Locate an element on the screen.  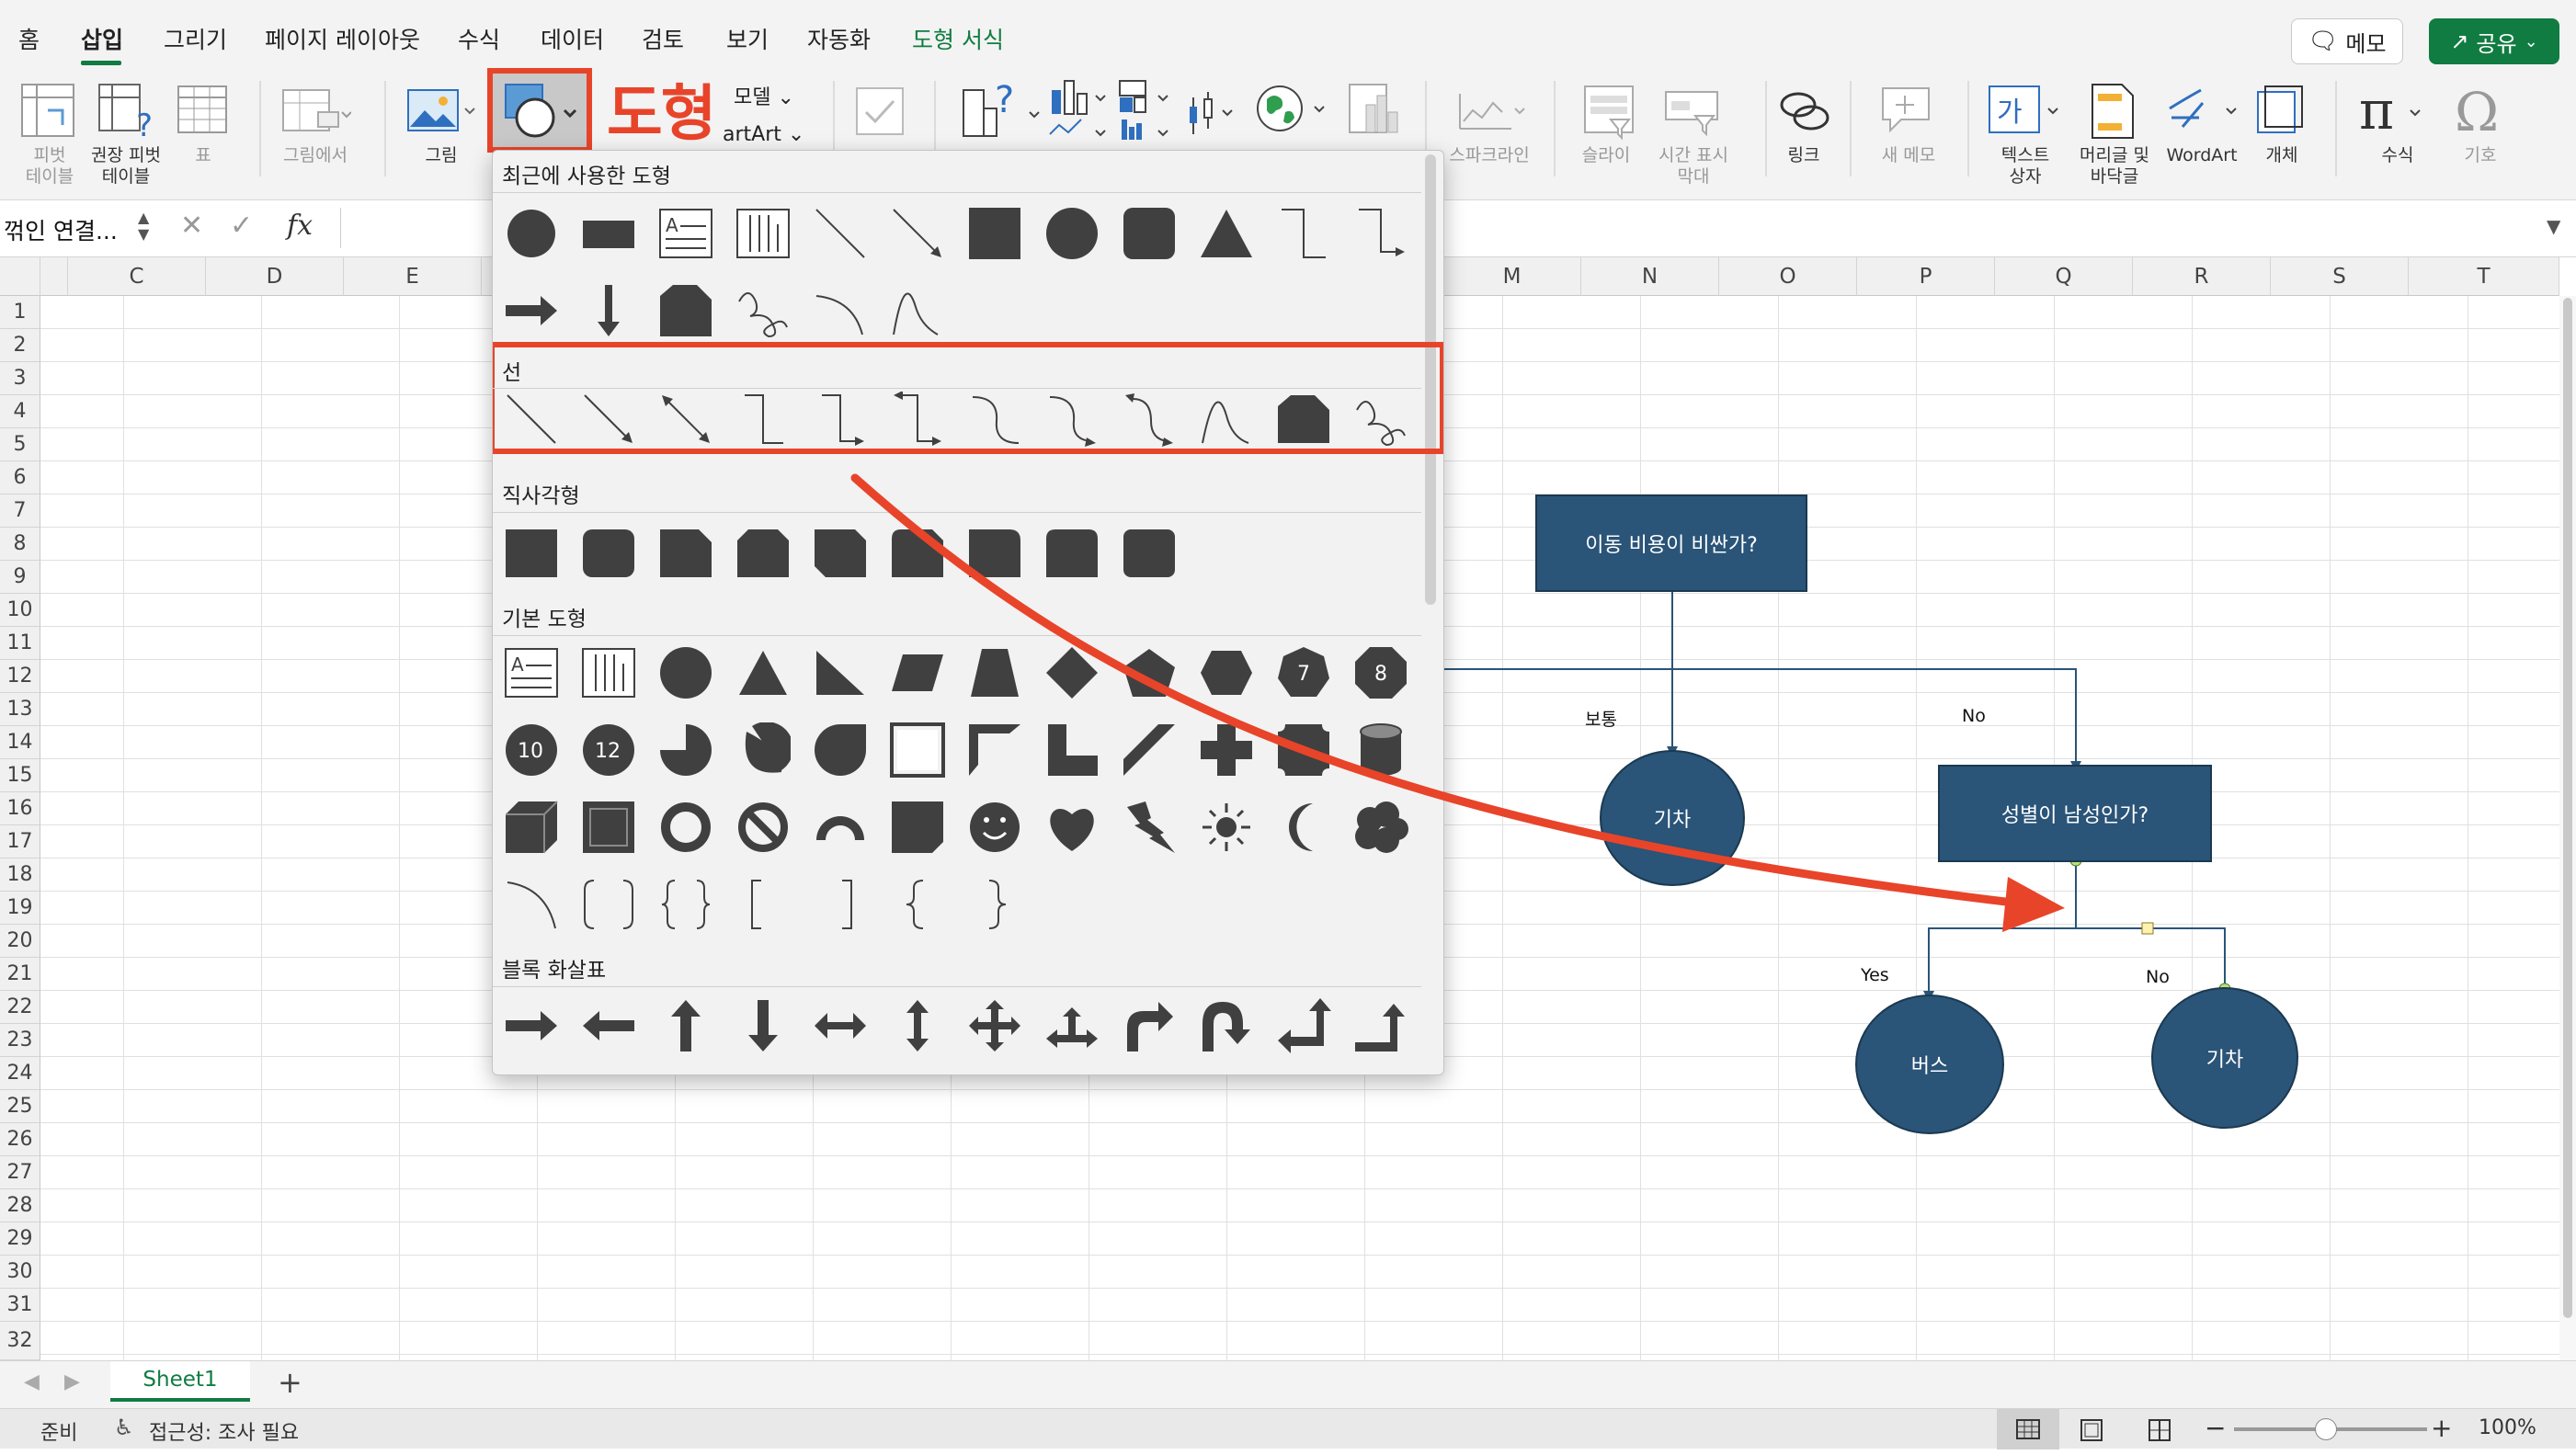
shape-octagon: 8 is located at coordinates (1380, 672).